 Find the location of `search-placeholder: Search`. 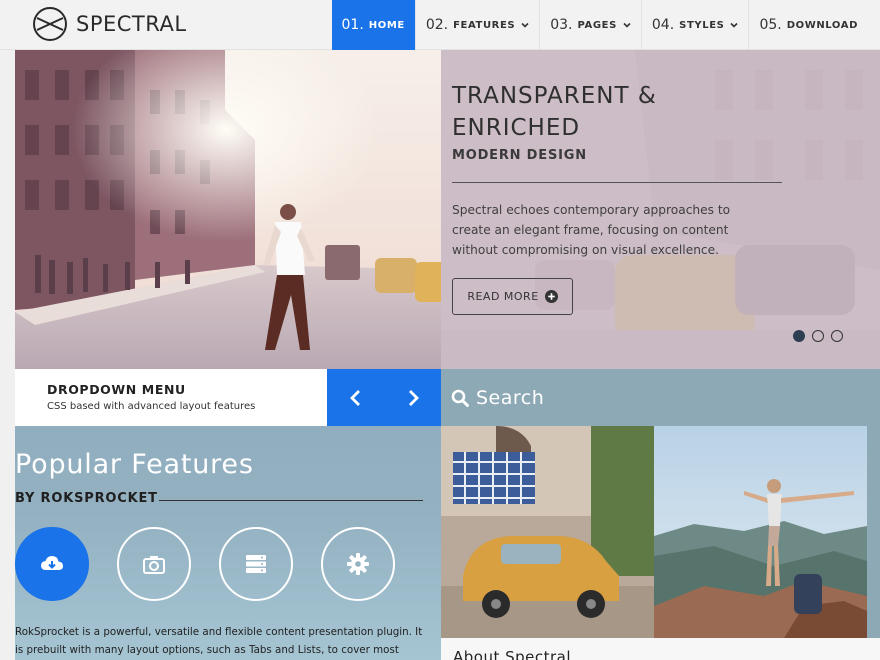

search-placeholder: Search is located at coordinates (510, 397).